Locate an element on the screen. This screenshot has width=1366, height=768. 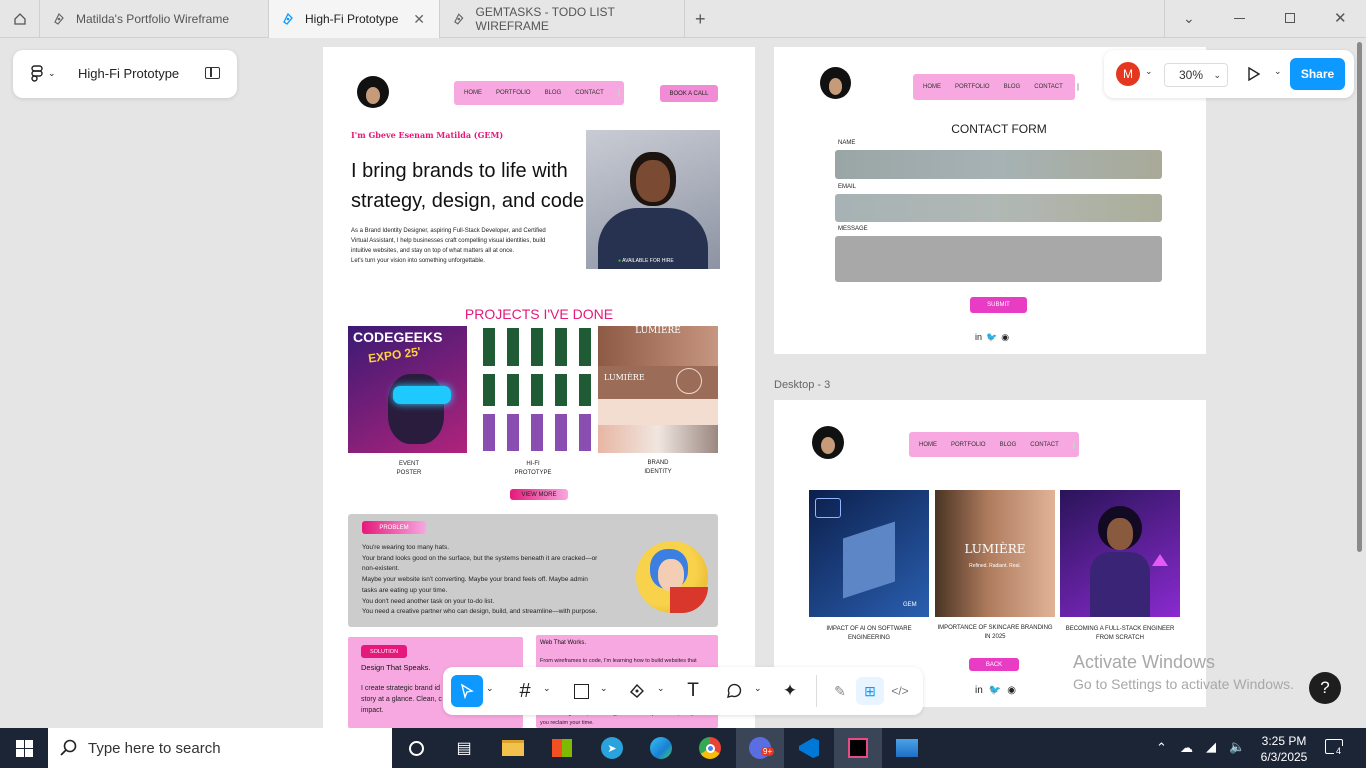
taskbar-search: Type here to search is located at coordinates (220, 748).